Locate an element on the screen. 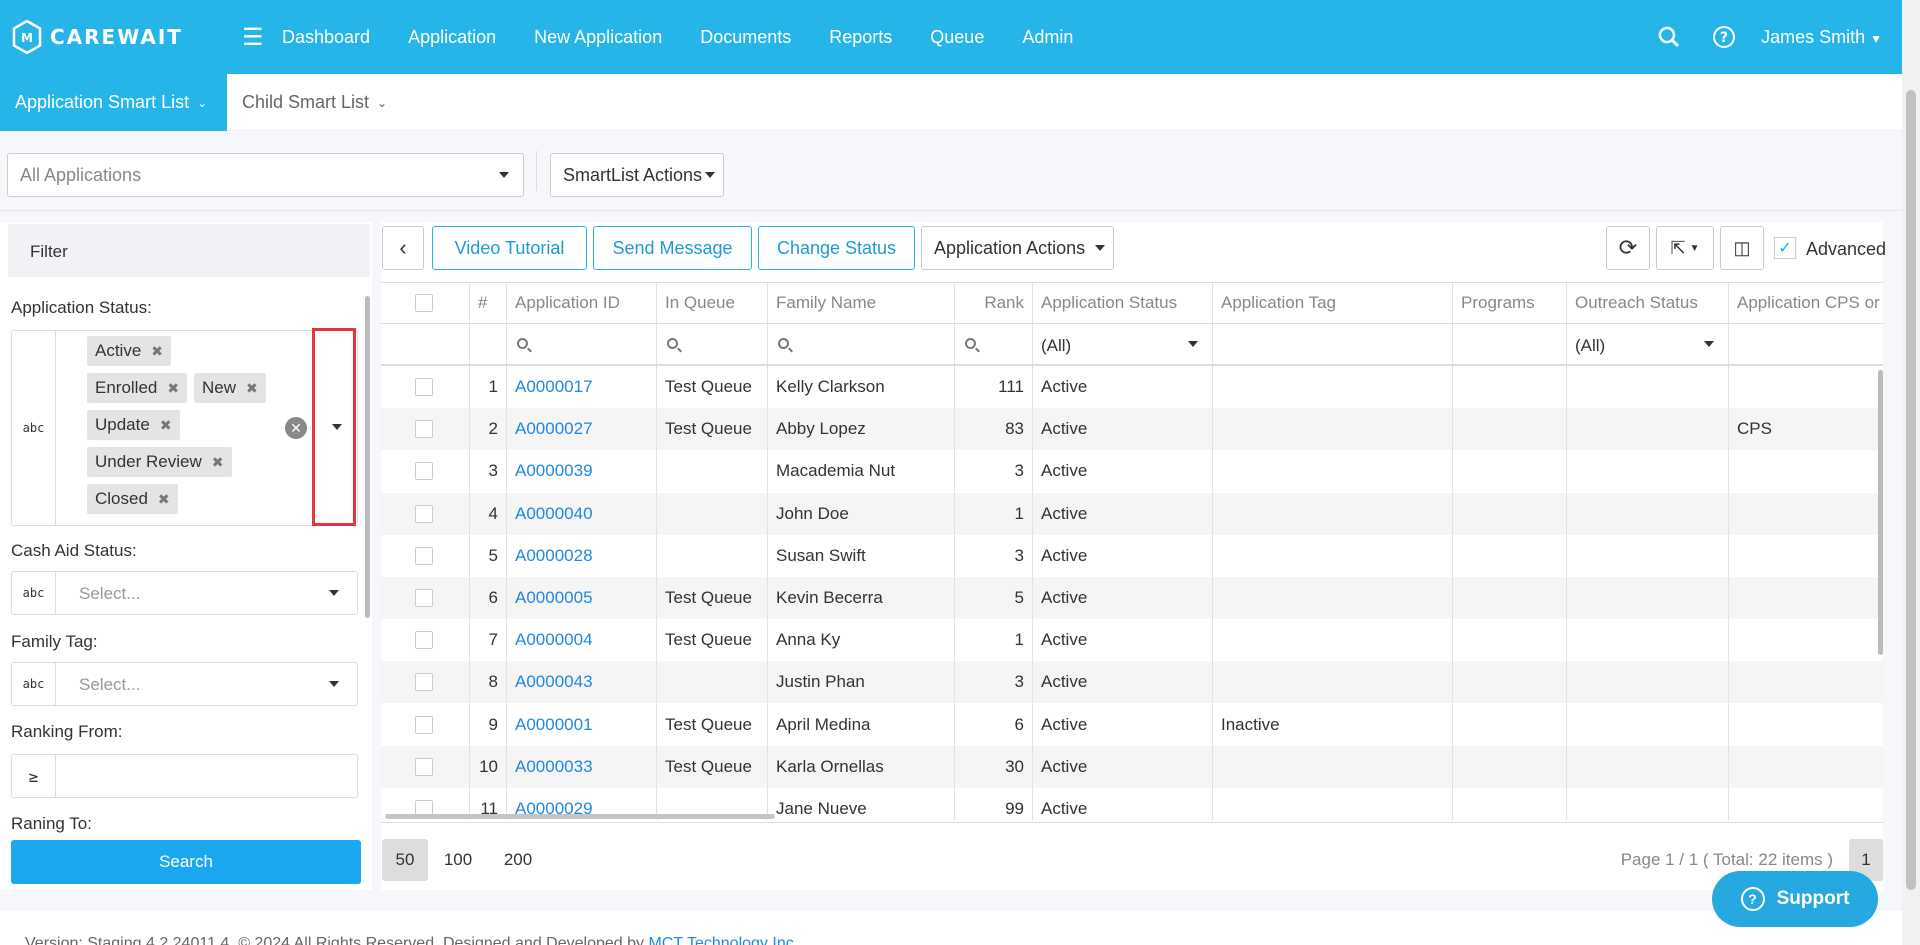 The image size is (1920, 945). filter-outreach-status: (All) is located at coordinates (1647, 344).